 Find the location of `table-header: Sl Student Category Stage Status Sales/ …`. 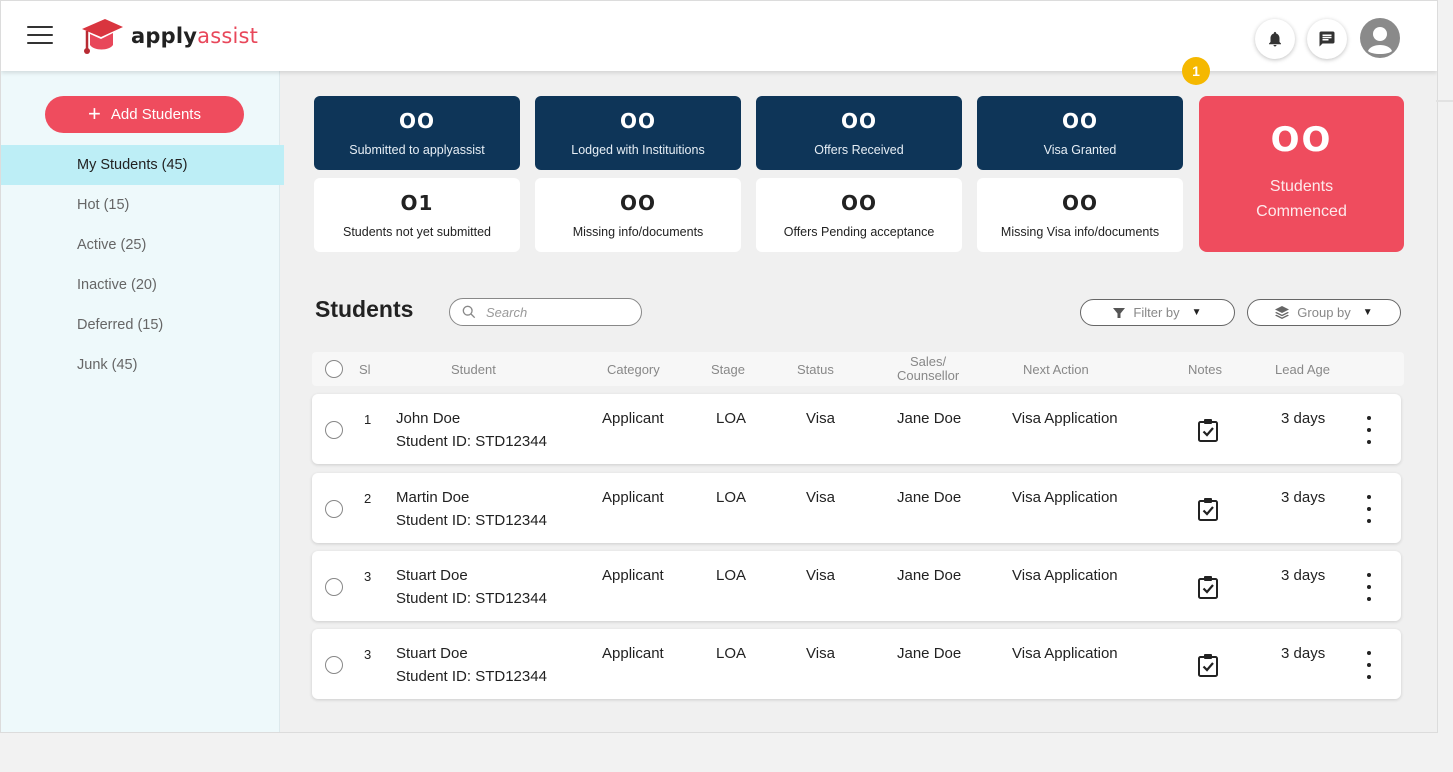

table-header: Sl Student Category Stage Status Sales/ … is located at coordinates (858, 369).